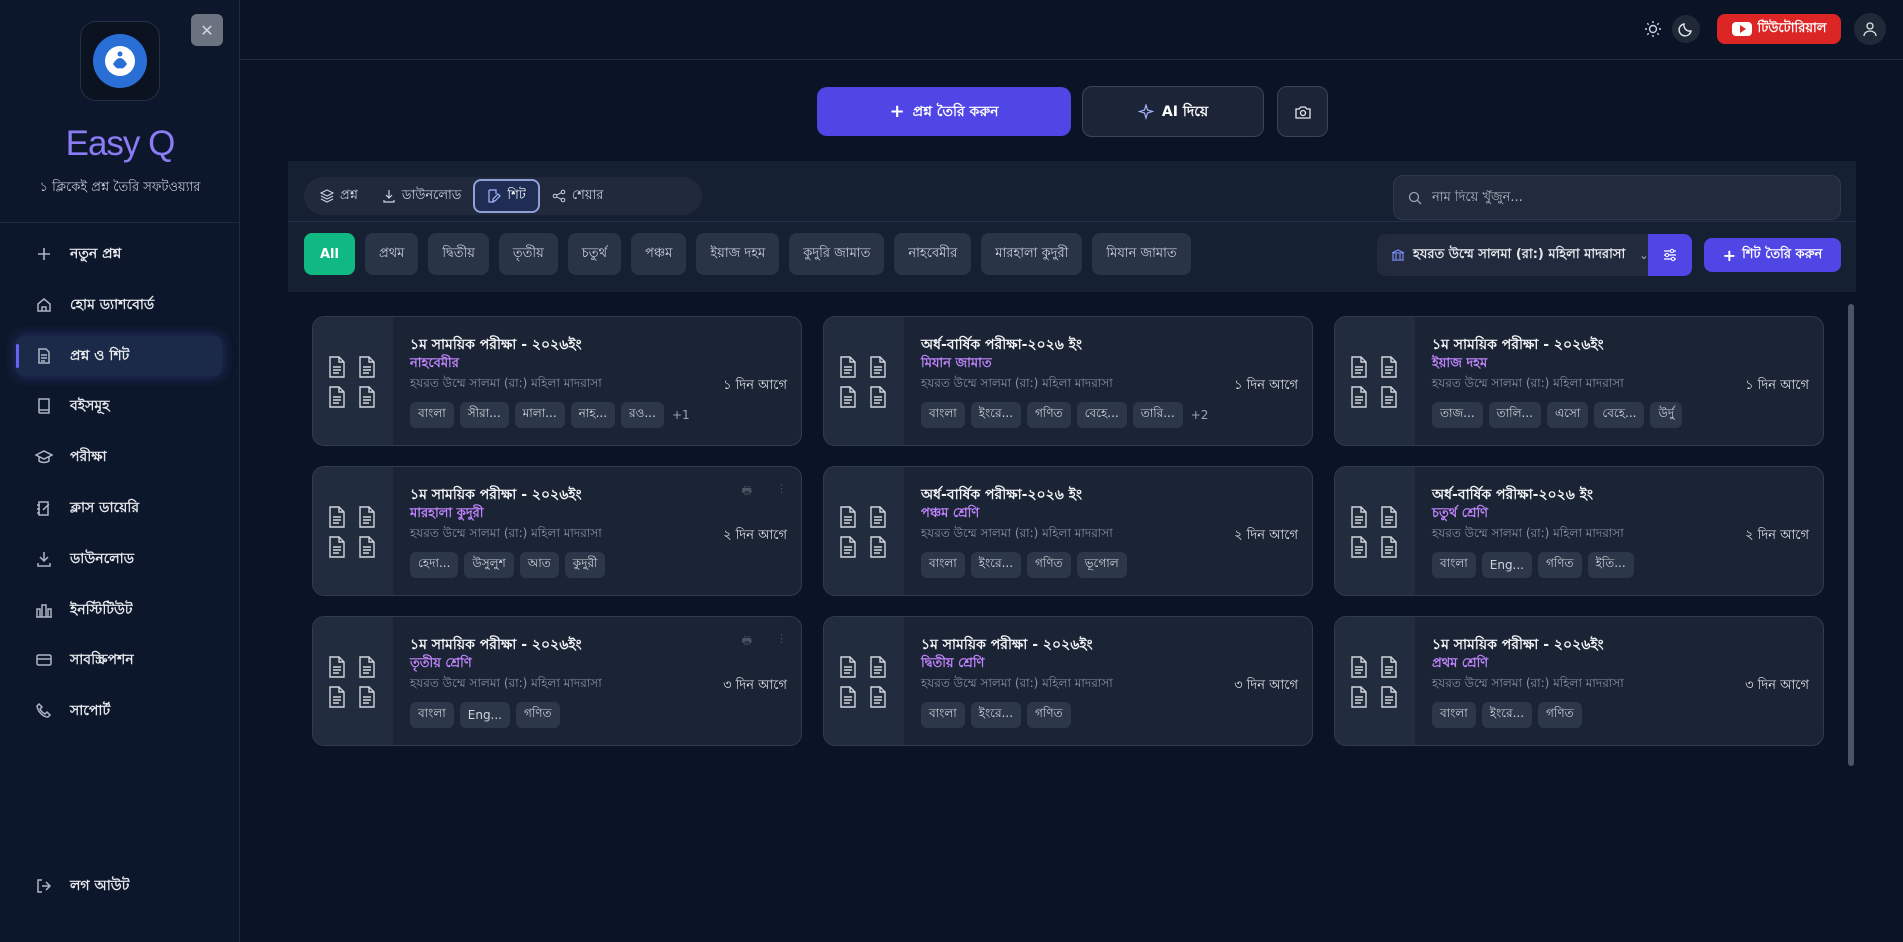  What do you see at coordinates (550, 415) in the screenshot?
I see `card-subject-tags: বাংলা সীরা... মালা... নাহ... রও... +1` at bounding box center [550, 415].